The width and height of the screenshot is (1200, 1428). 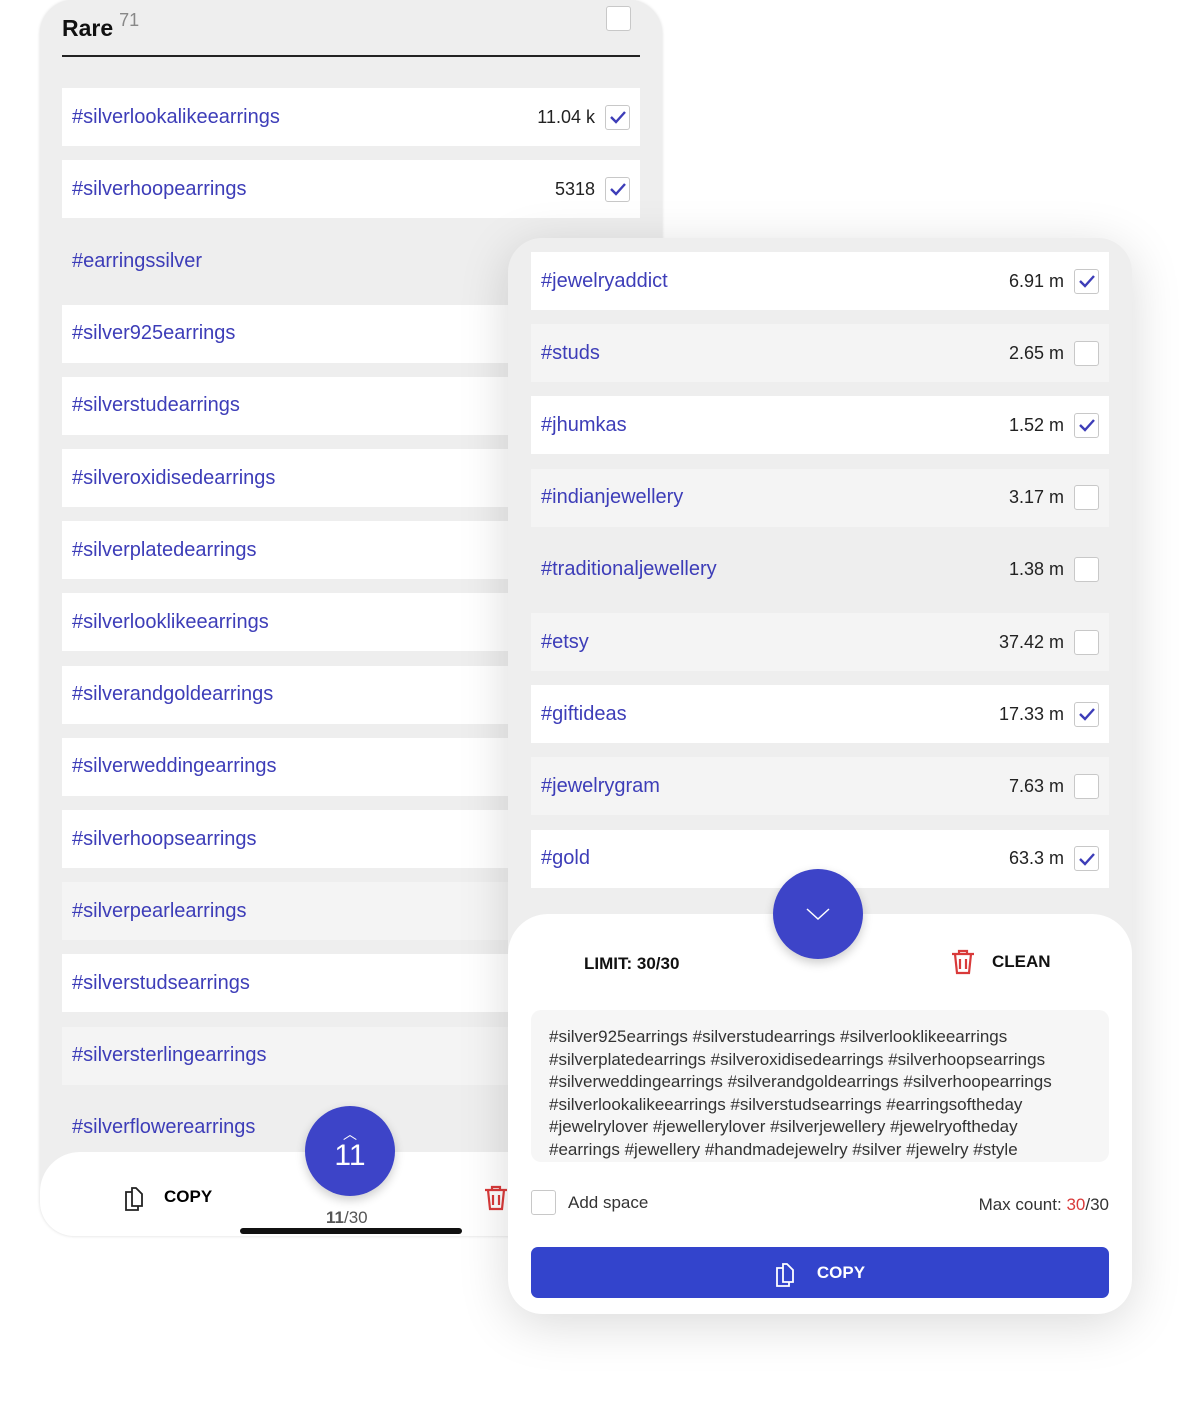 I want to click on hashtag-label: #giftideas, so click(x=584, y=713).